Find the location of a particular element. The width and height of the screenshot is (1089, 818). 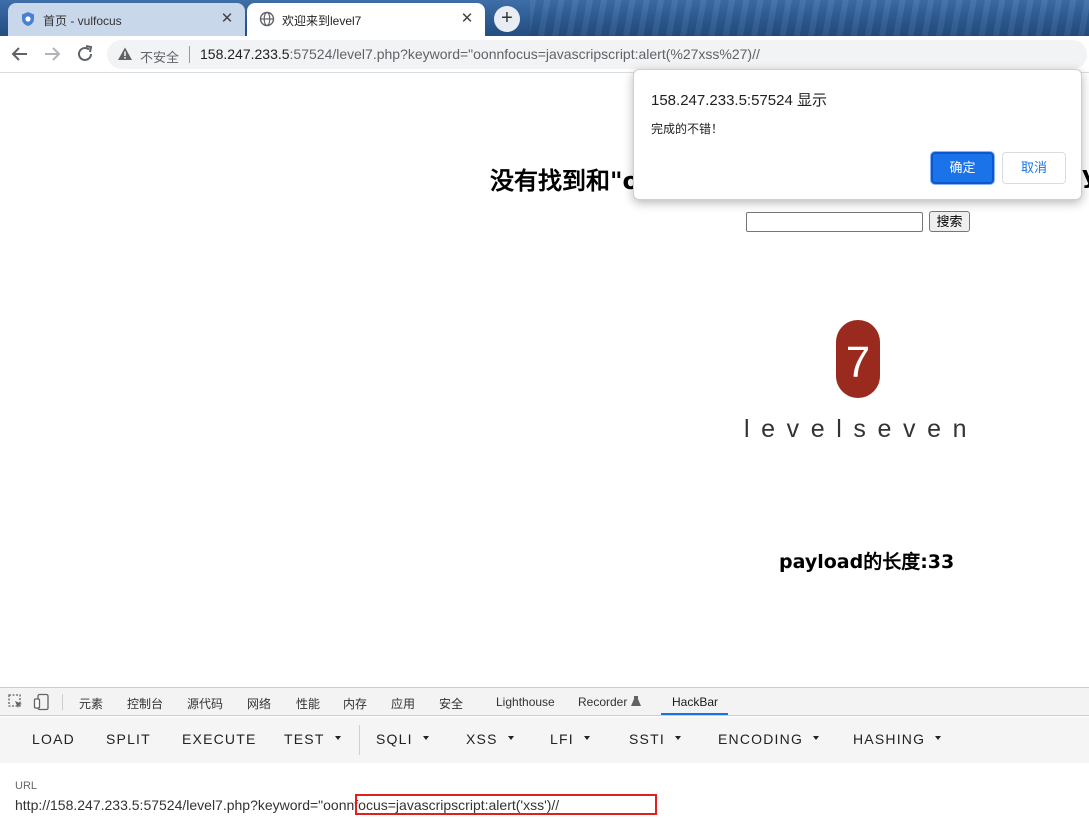

split-button: SPLIT is located at coordinates (128, 739).